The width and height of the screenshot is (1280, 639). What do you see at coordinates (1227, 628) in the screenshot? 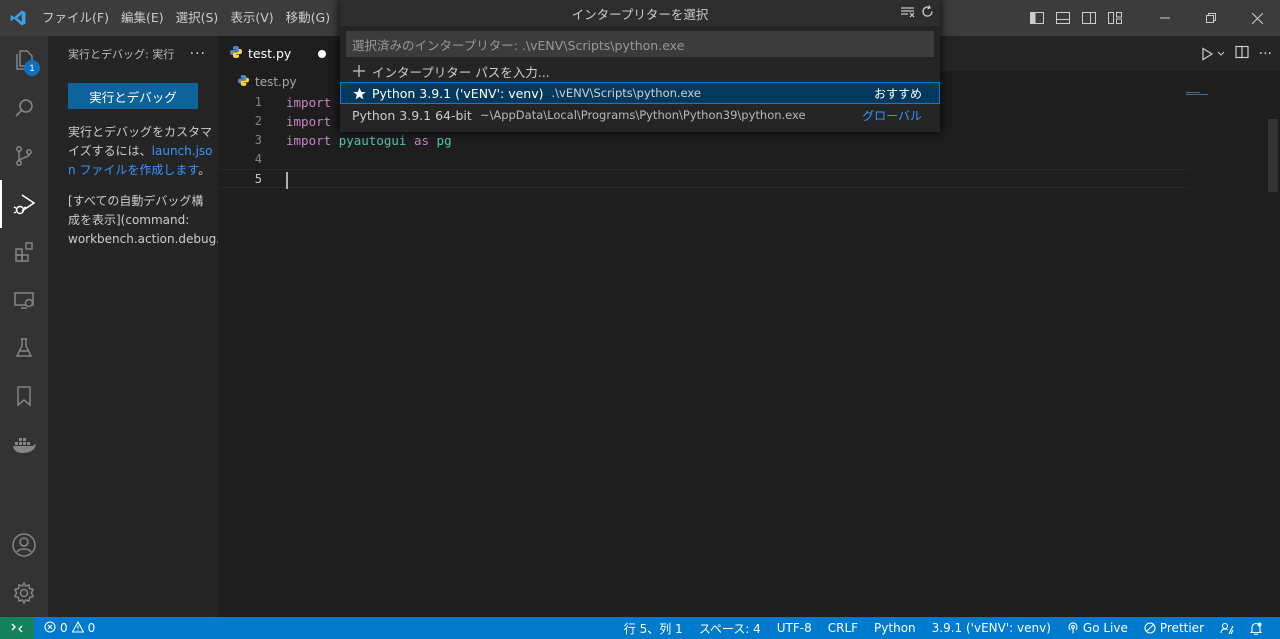
I see `feedback-icon` at bounding box center [1227, 628].